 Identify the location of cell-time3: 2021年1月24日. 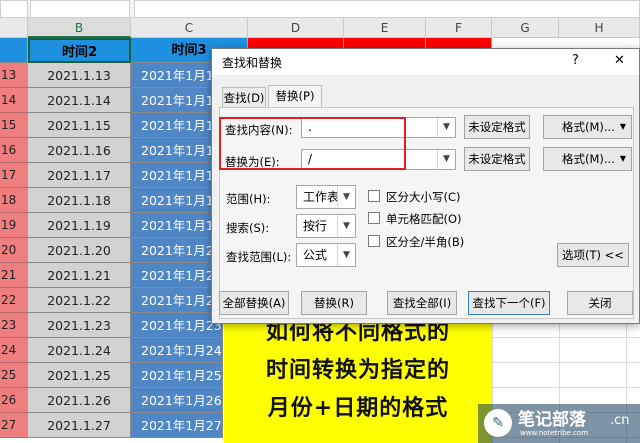
(177, 350).